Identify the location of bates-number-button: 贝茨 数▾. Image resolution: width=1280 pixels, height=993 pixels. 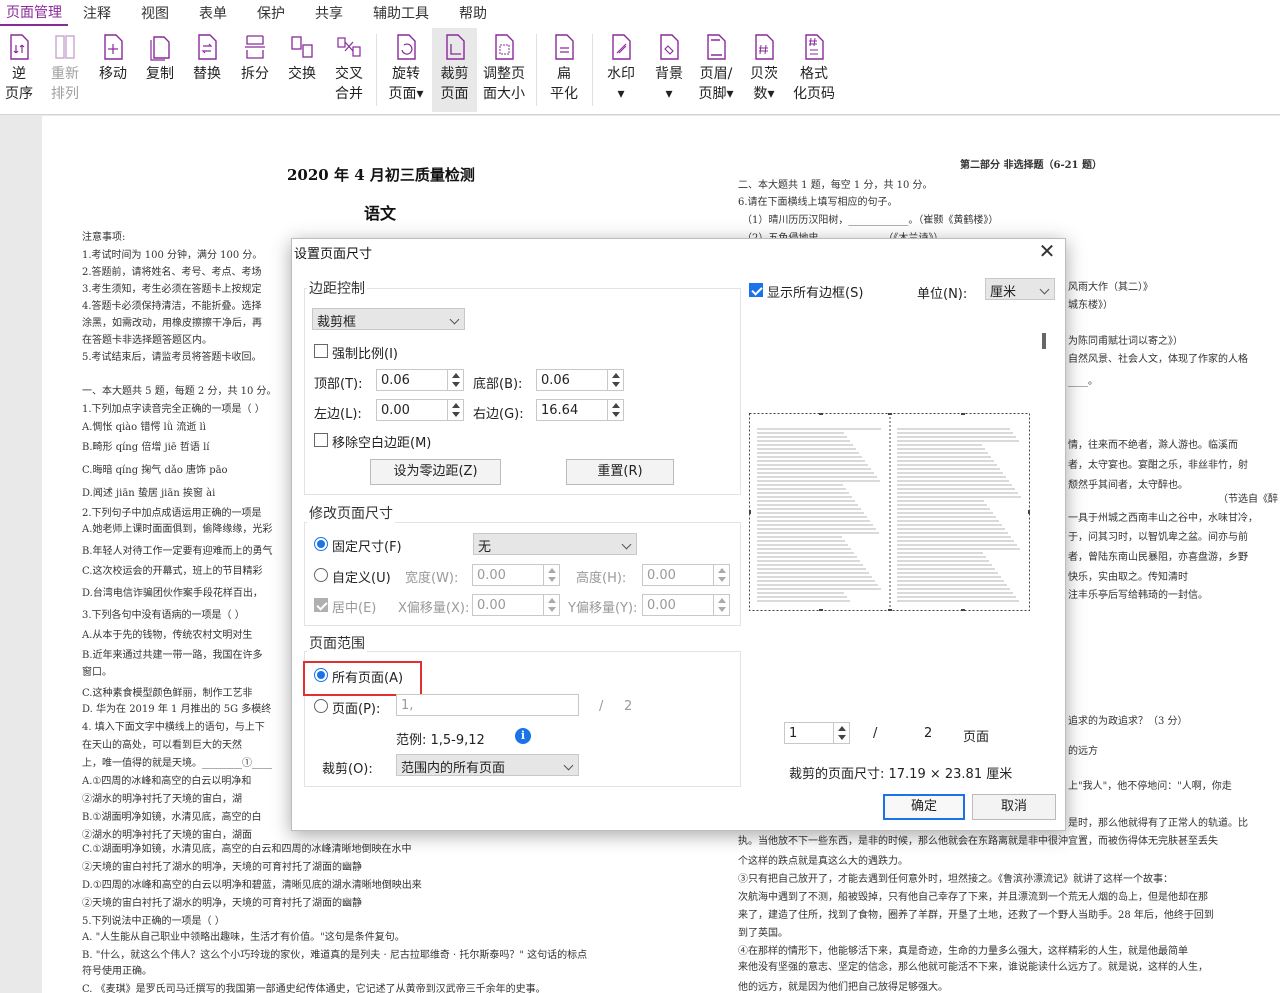
(764, 70).